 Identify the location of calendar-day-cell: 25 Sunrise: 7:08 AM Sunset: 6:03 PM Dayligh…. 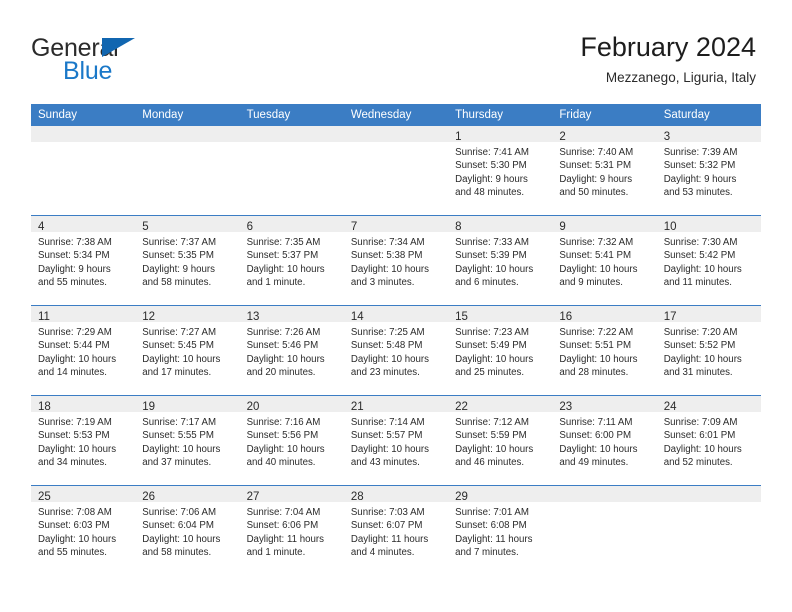
(83, 530).